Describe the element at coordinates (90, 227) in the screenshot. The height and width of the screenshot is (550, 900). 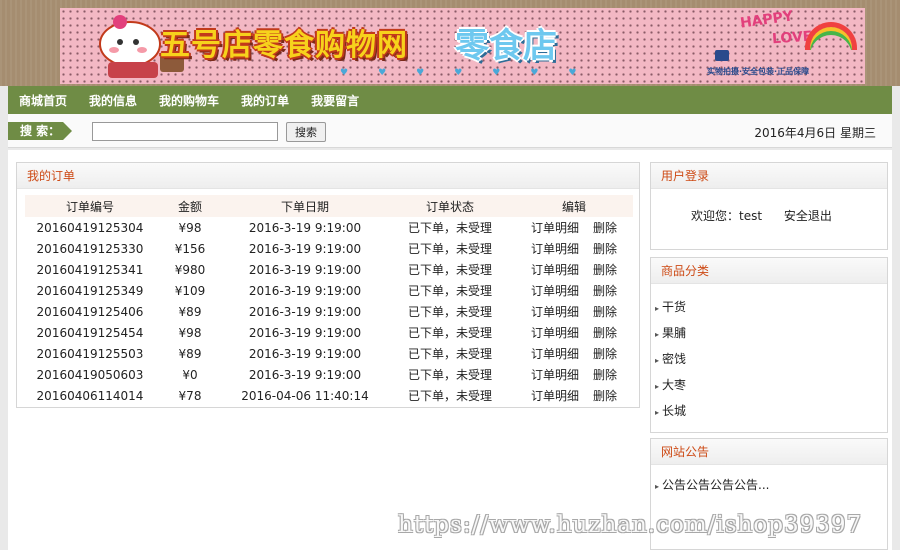
I see `order-id-cell: 20160419125304` at that location.